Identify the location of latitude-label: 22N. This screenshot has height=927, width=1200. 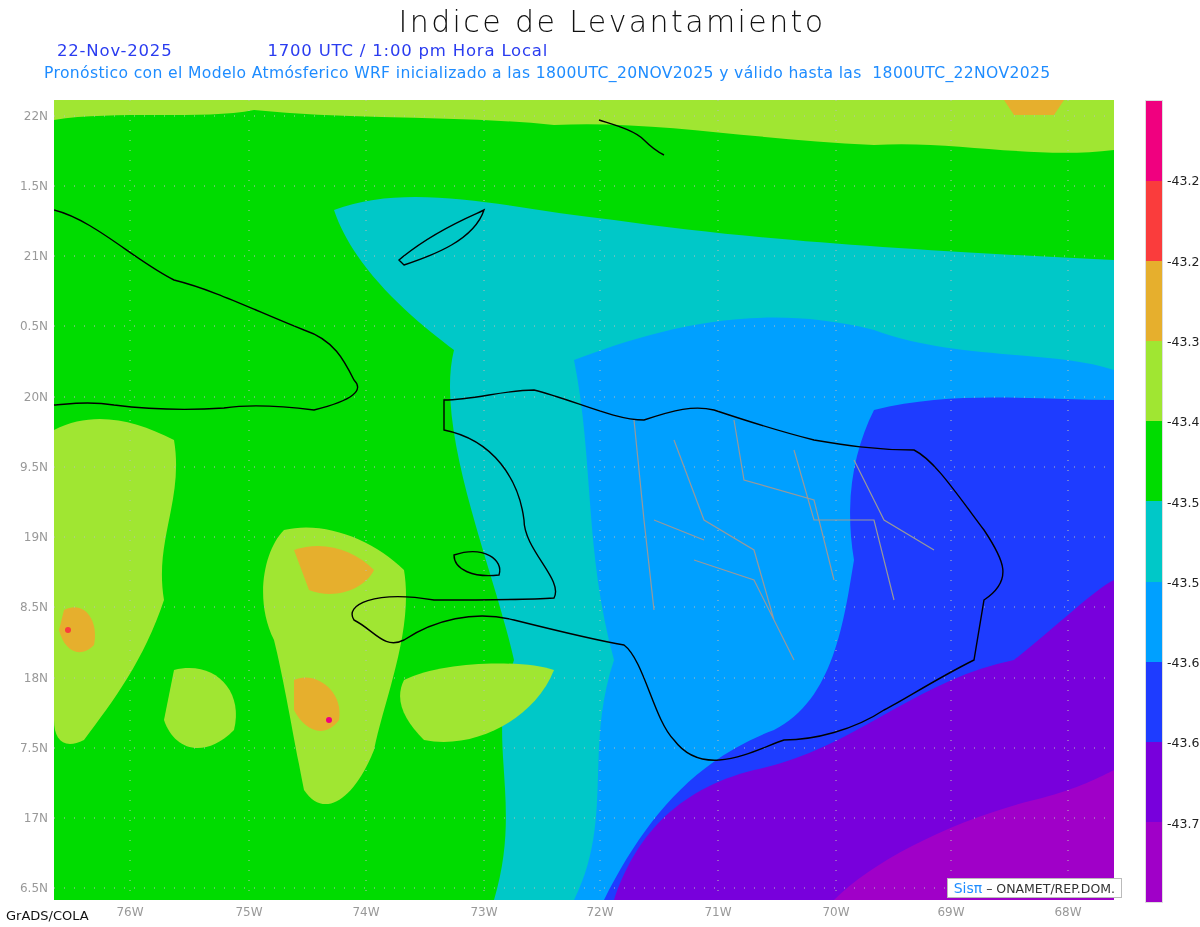
(35, 116).